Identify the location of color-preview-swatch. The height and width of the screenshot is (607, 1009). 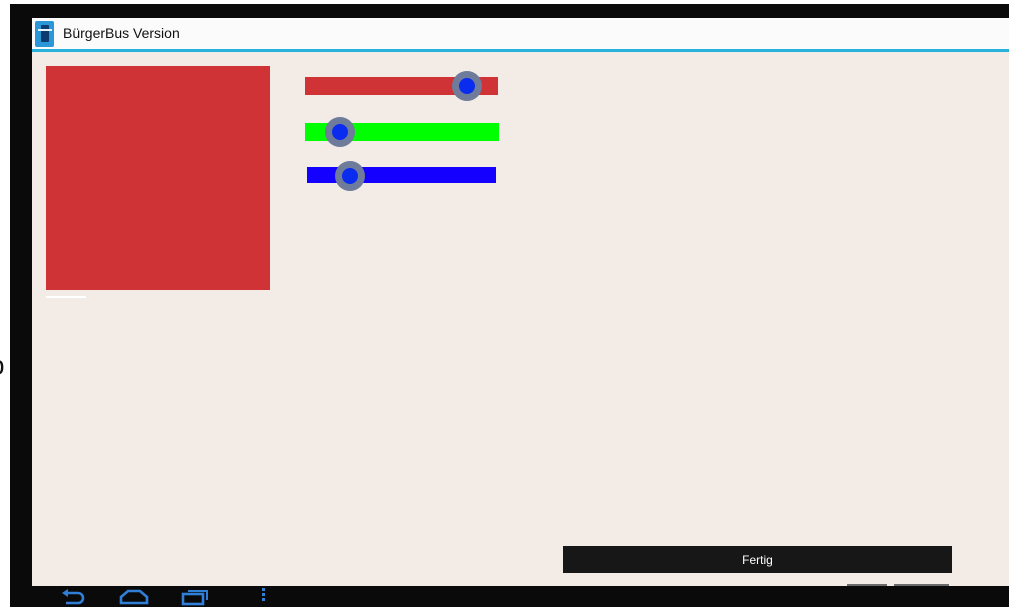
(158, 178).